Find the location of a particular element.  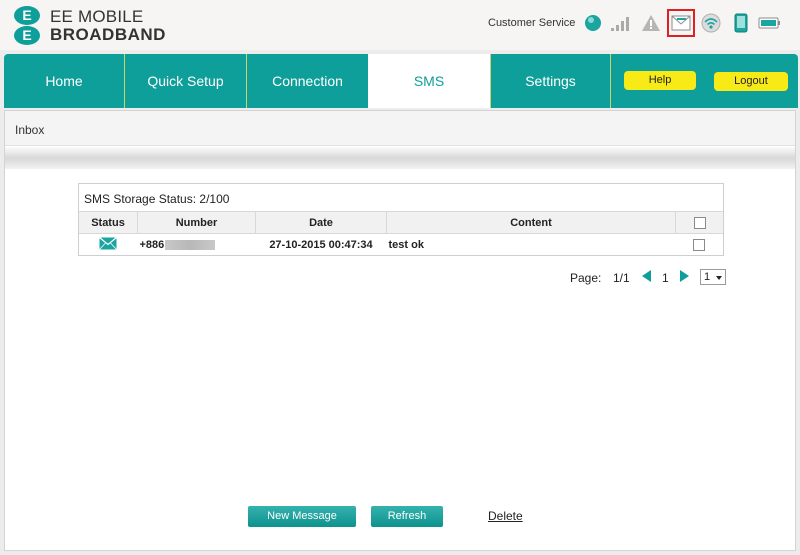

message-date: 27-10-2015 00:47:34 is located at coordinates (321, 245).